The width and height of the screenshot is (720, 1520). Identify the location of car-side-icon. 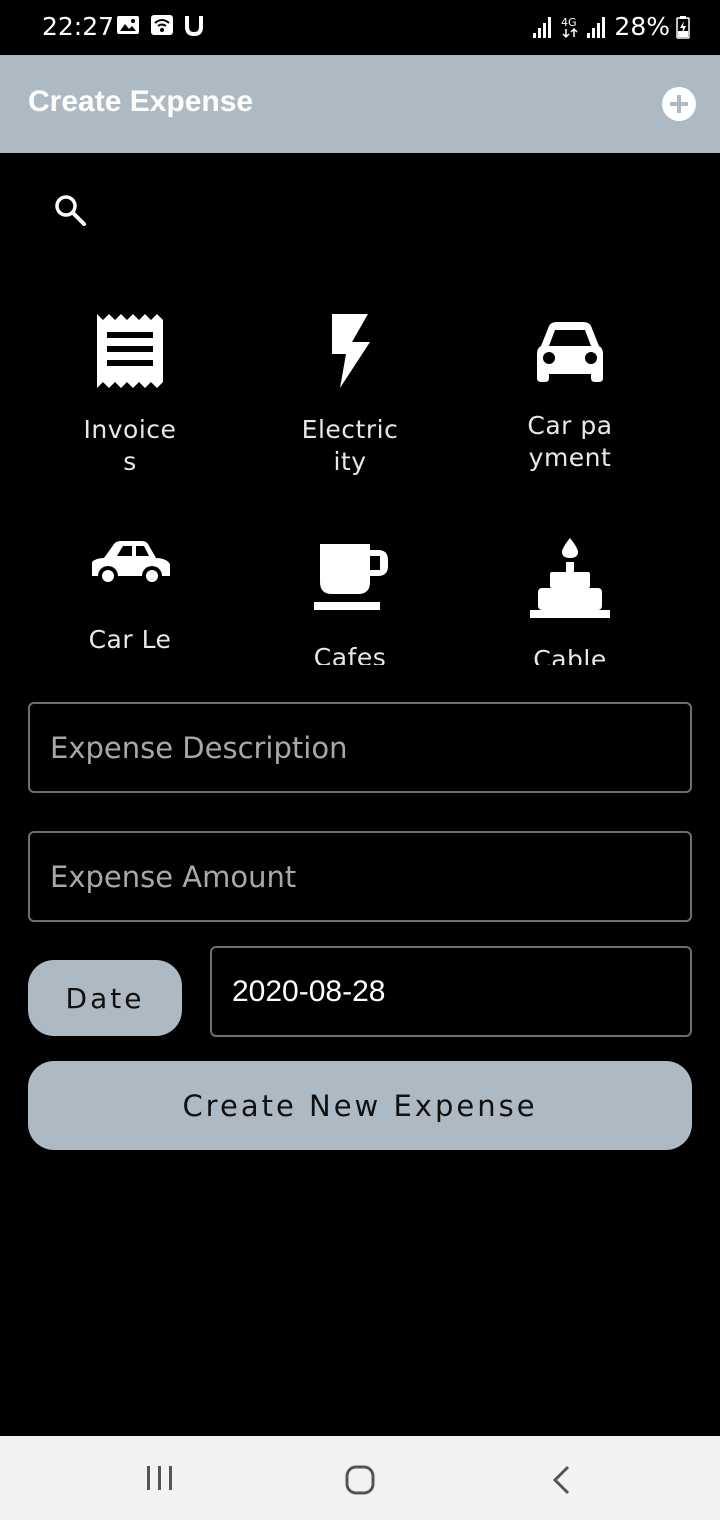
(131, 563).